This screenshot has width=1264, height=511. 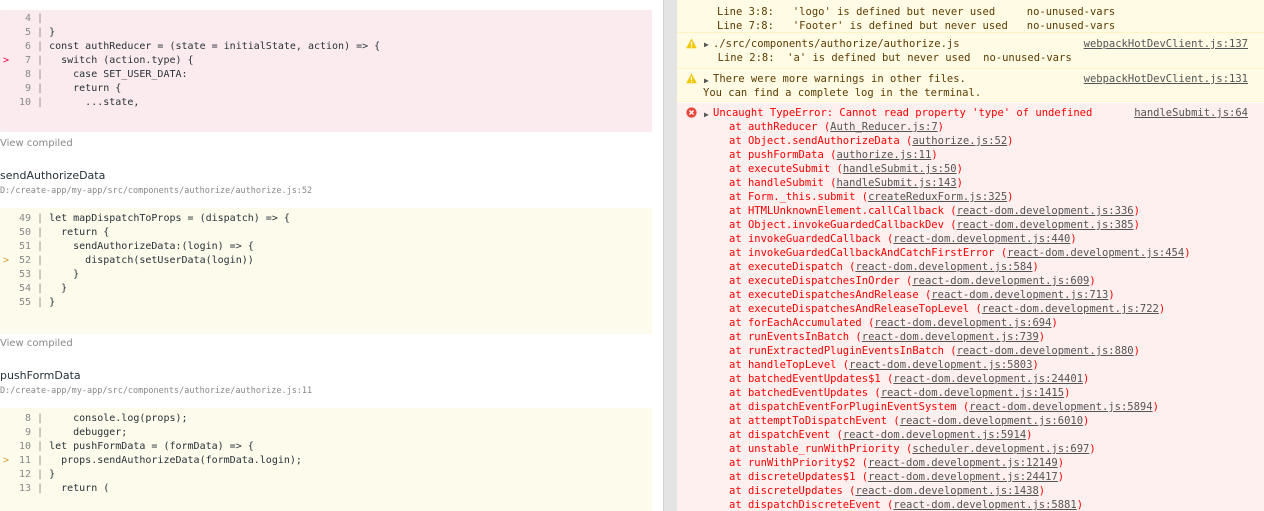 What do you see at coordinates (151, 446) in the screenshot?
I see `code-text: let pushFormData = (formData) => {` at bounding box center [151, 446].